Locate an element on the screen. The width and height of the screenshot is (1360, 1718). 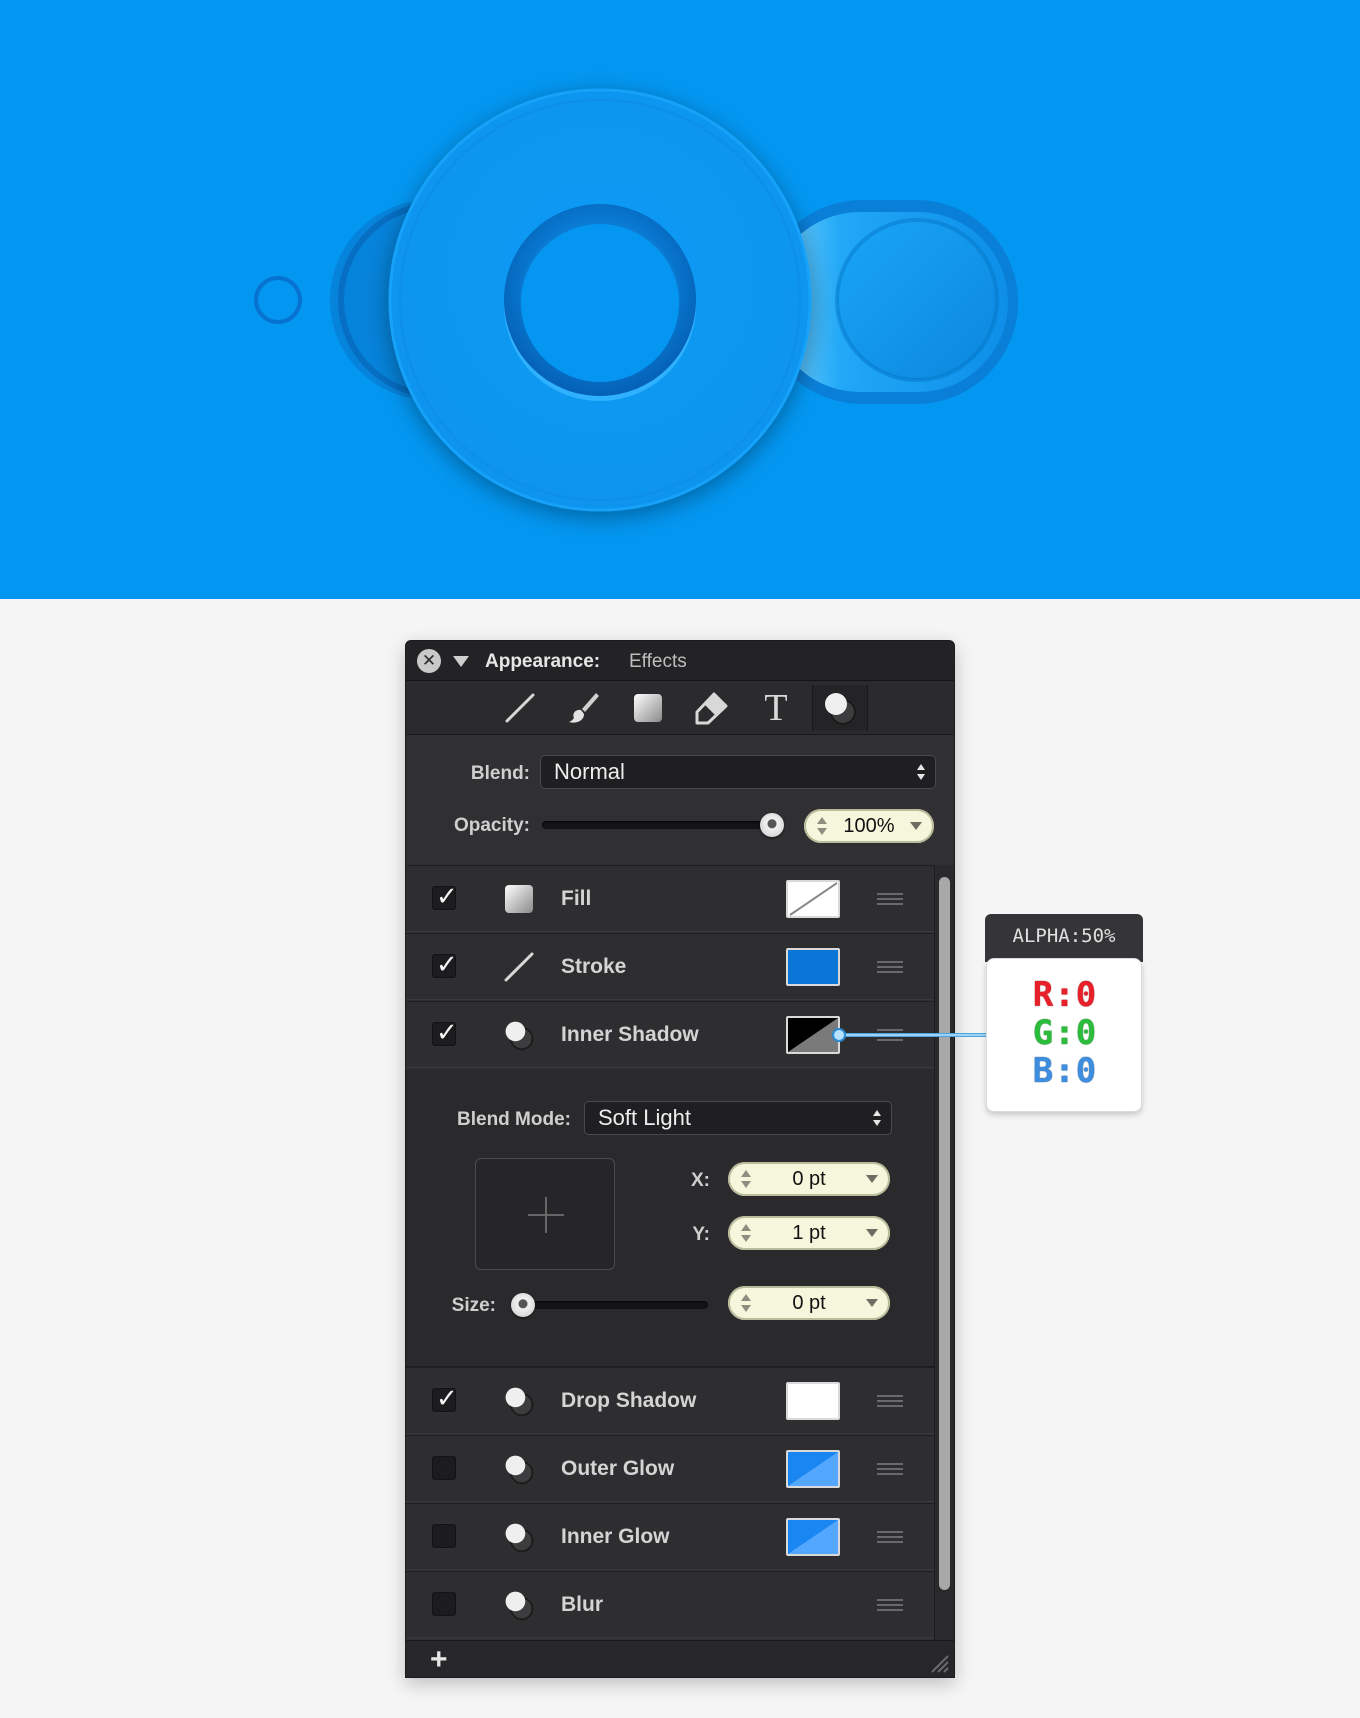
effect-name: Outer Glow is located at coordinates (618, 1468).